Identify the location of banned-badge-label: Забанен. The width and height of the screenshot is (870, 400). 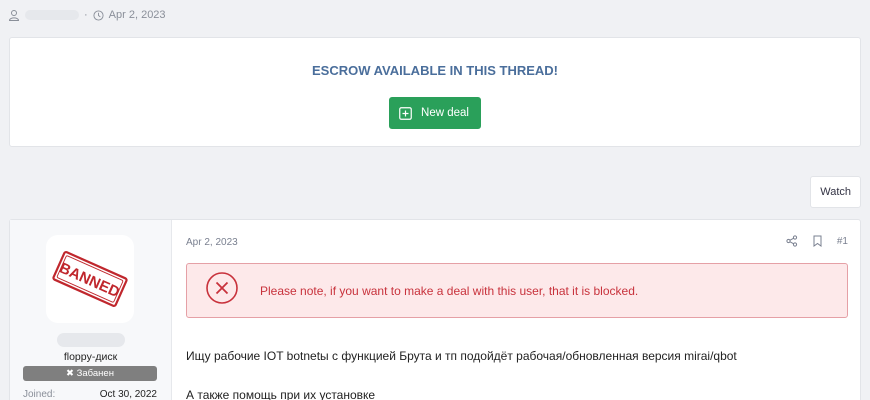
(95, 373).